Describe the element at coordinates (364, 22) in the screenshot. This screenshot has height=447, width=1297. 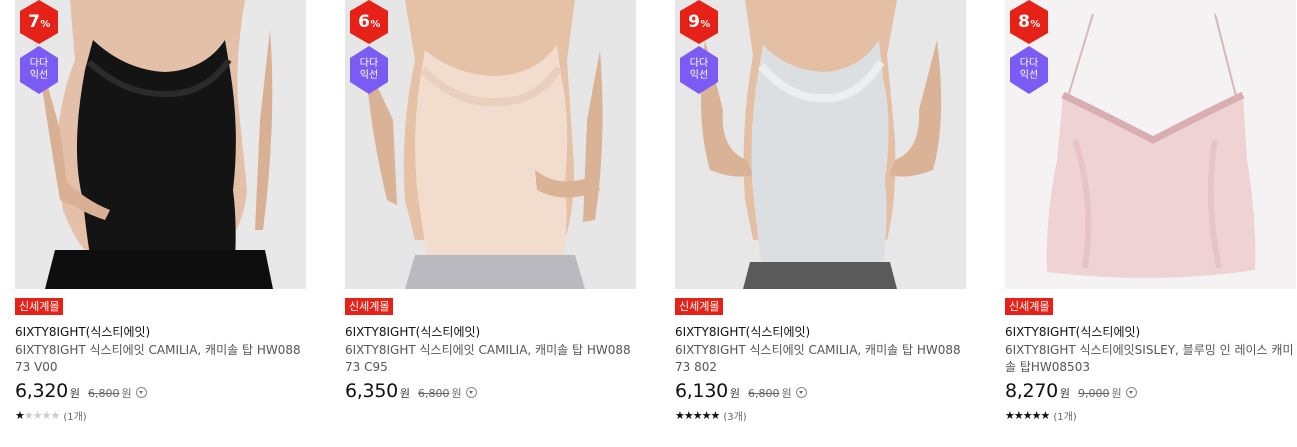
I see `discount-value: 6` at that location.